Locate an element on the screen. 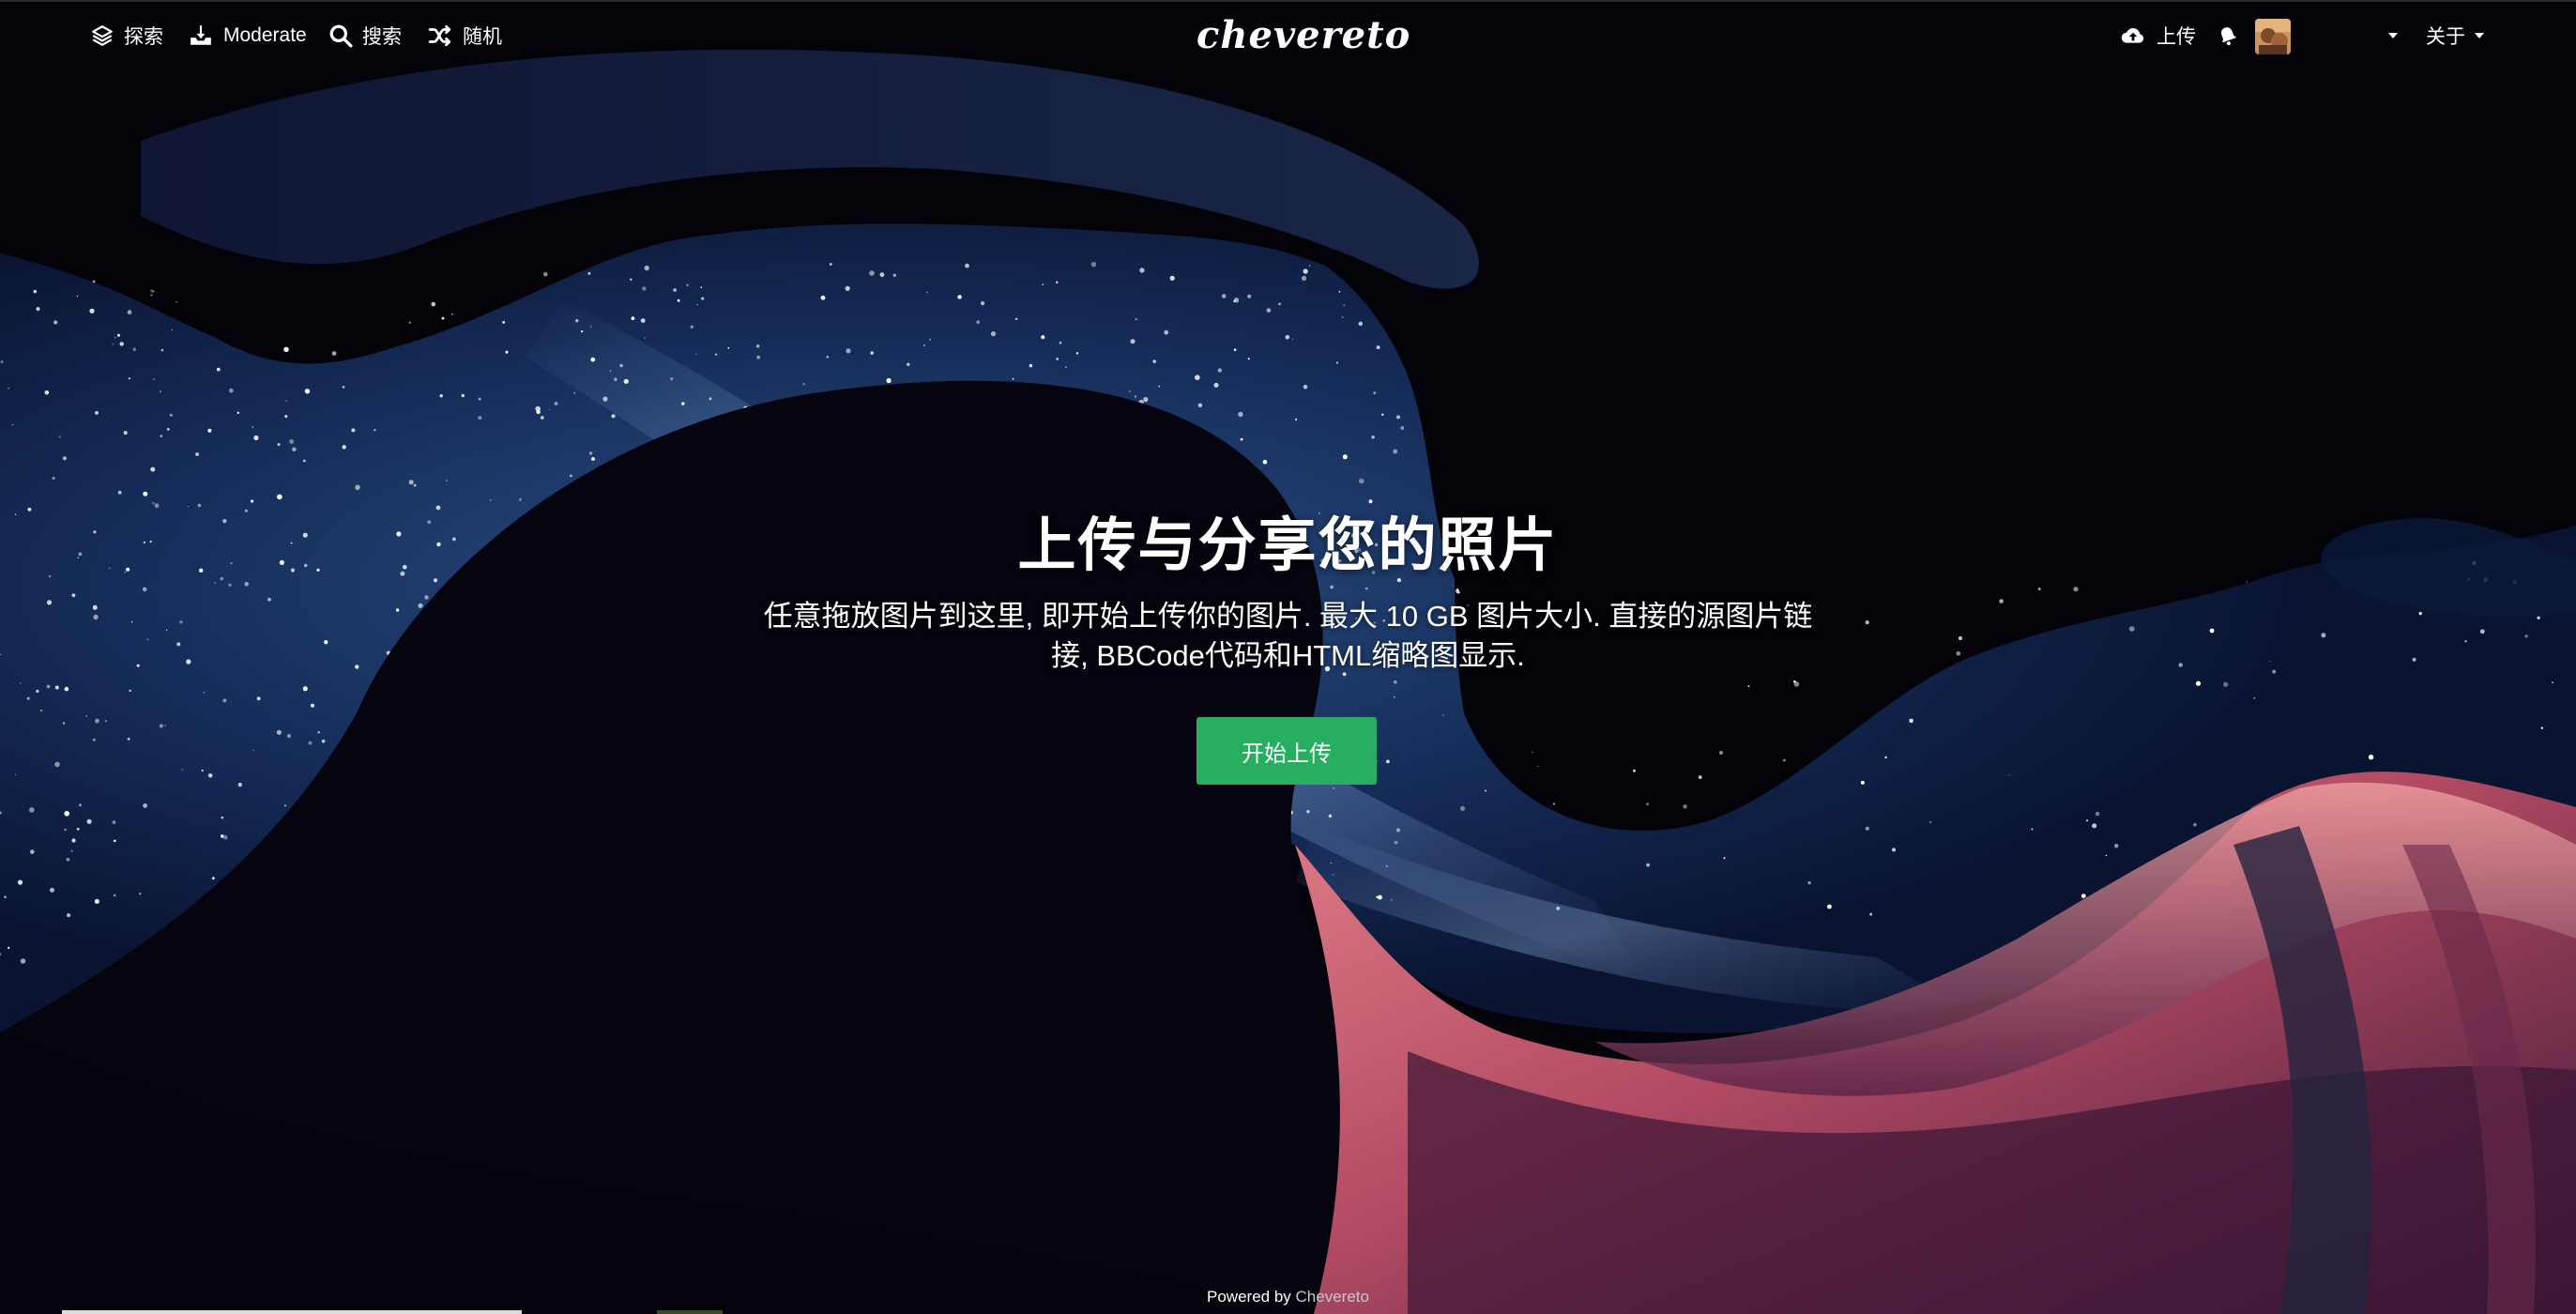  inbox-download-icon is located at coordinates (201, 35).